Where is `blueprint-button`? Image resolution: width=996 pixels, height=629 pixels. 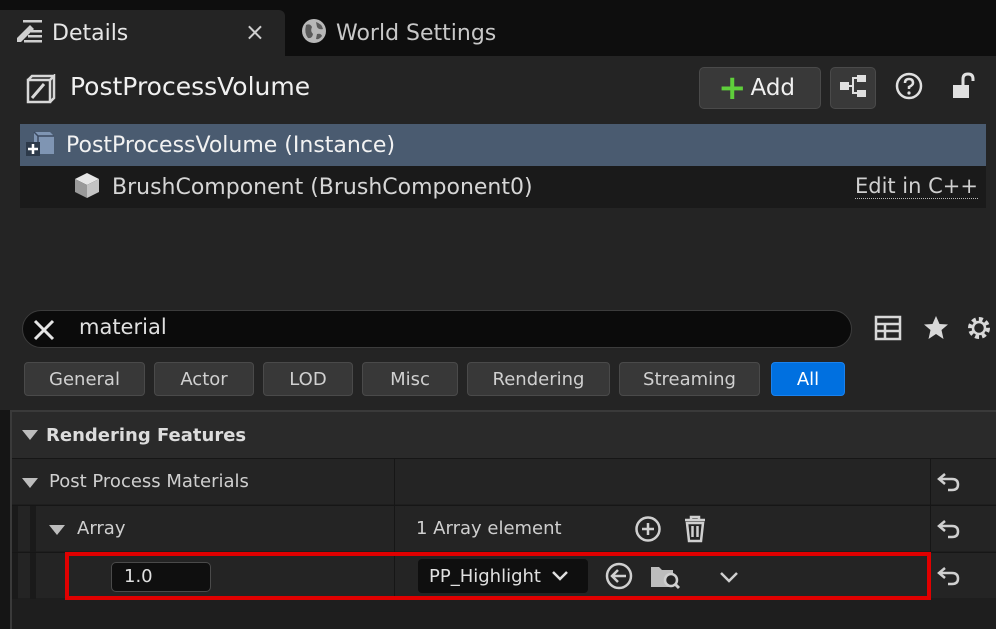 blueprint-button is located at coordinates (853, 88).